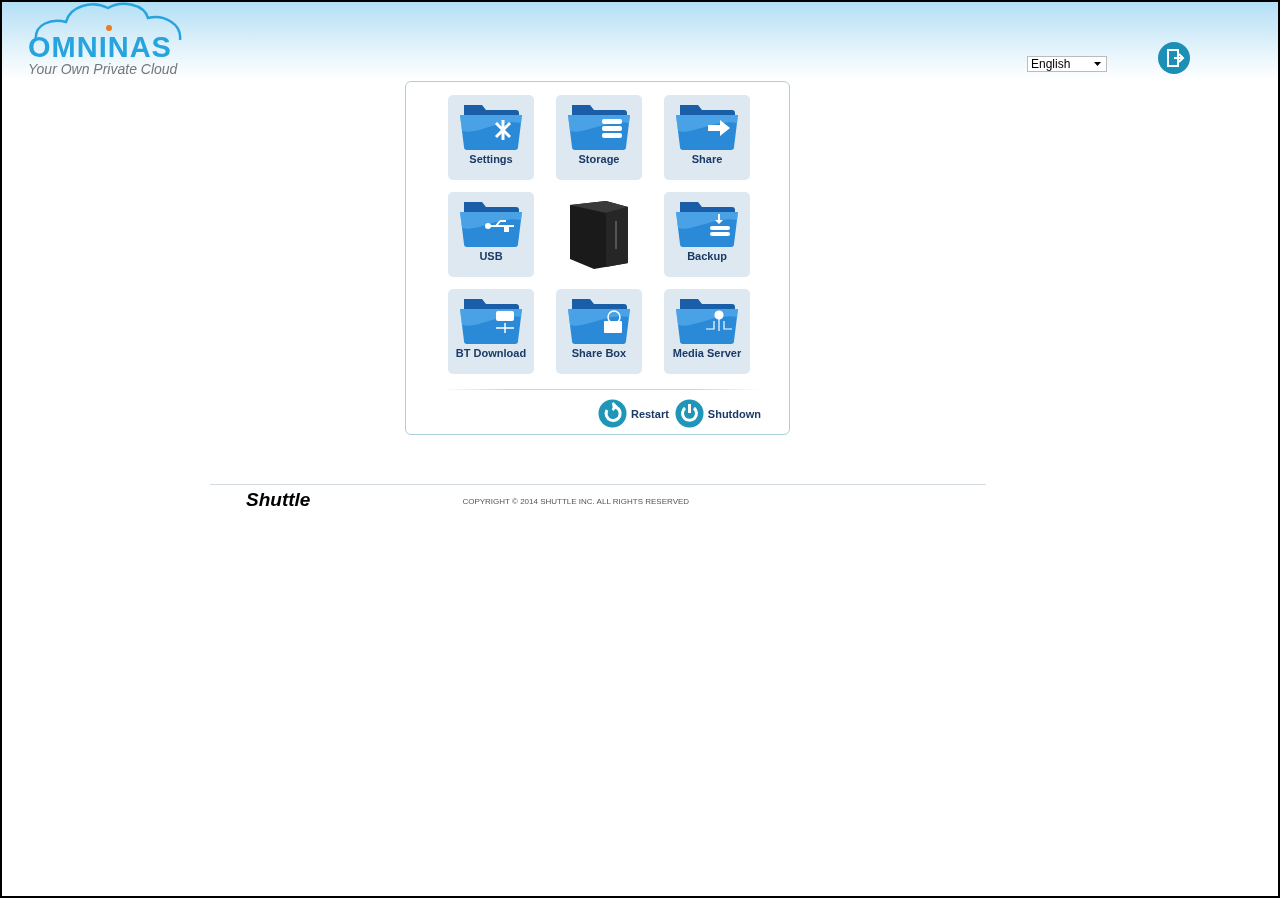  What do you see at coordinates (1067, 64) in the screenshot?
I see `language-select: English` at bounding box center [1067, 64].